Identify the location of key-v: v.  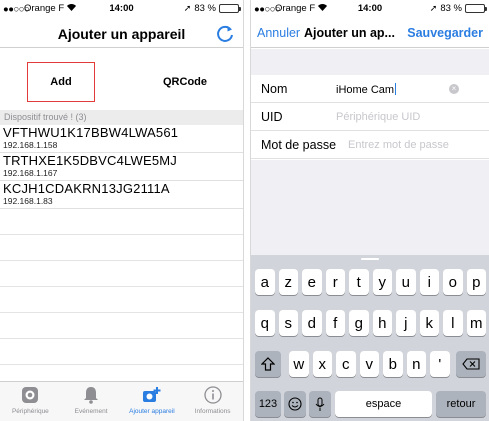
(369, 364).